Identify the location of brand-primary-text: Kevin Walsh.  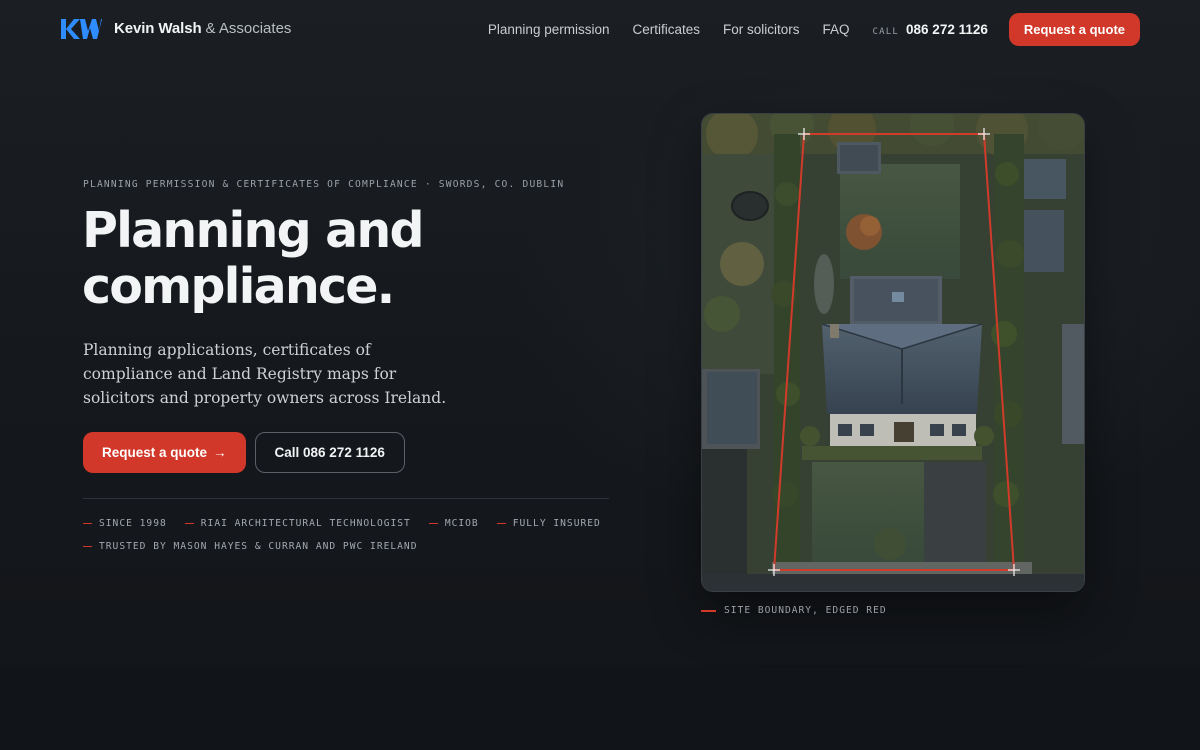
(158, 28).